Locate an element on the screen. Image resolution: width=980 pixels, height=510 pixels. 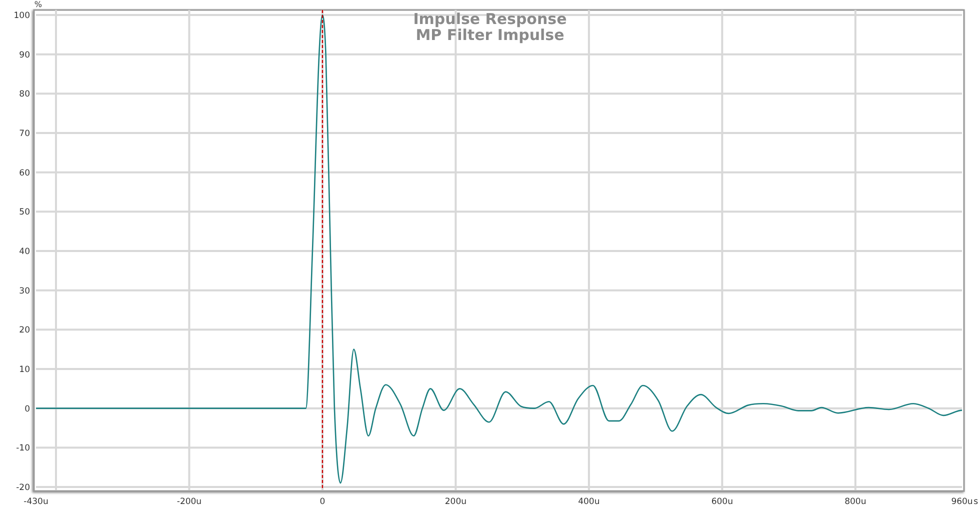
axis-tick-label: -200u is located at coordinates (189, 502).